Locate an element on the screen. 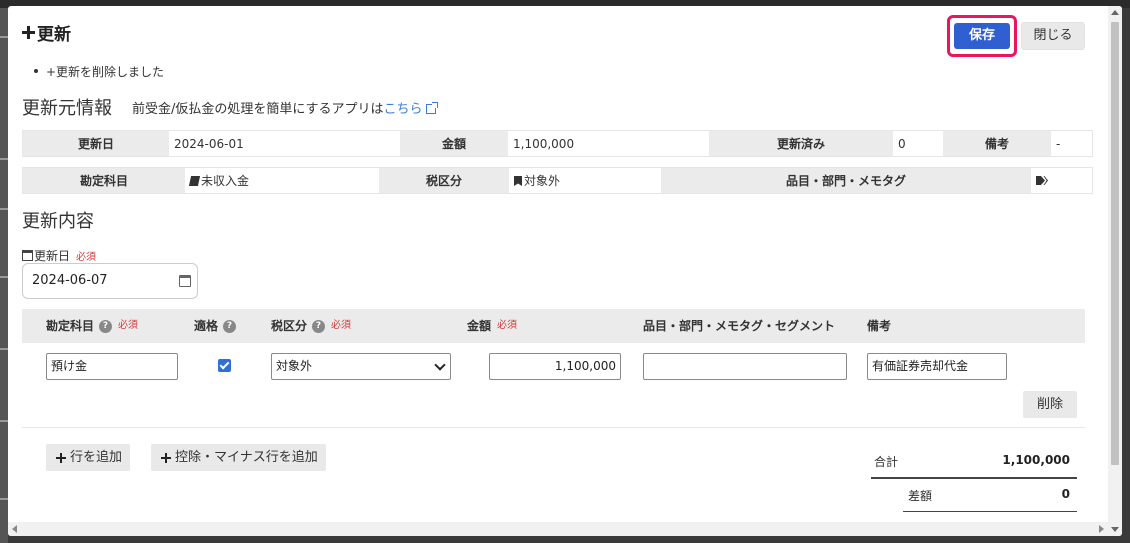 The image size is (1130, 543). scroll-down-icon is located at coordinates (1115, 529).